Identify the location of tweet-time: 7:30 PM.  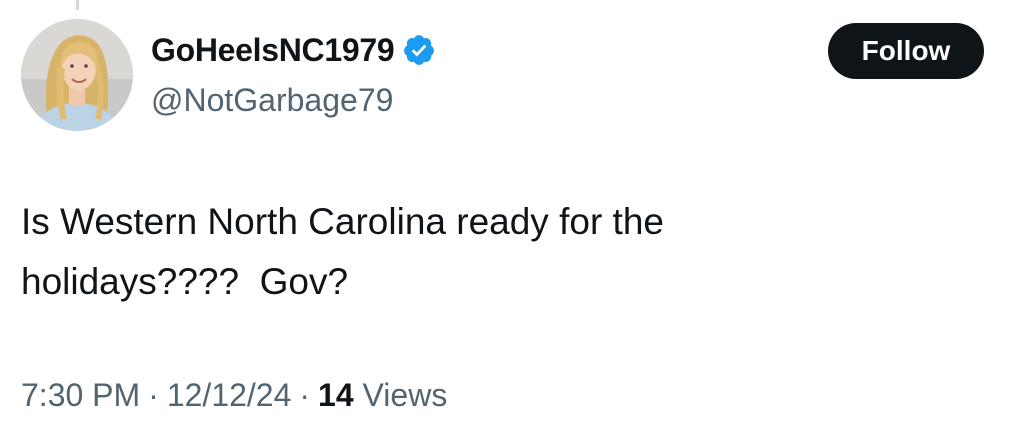
(80, 395).